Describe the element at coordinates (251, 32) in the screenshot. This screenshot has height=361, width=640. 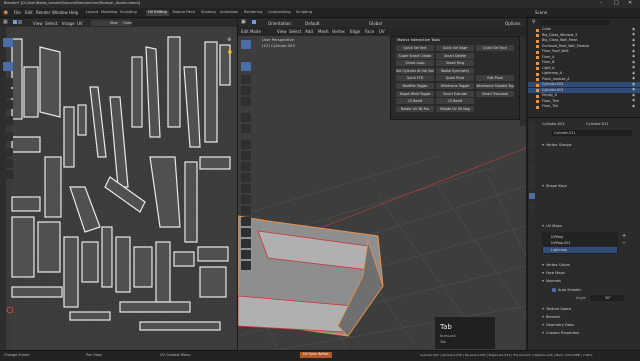
I see `mode-selector: Edit Mode` at that location.